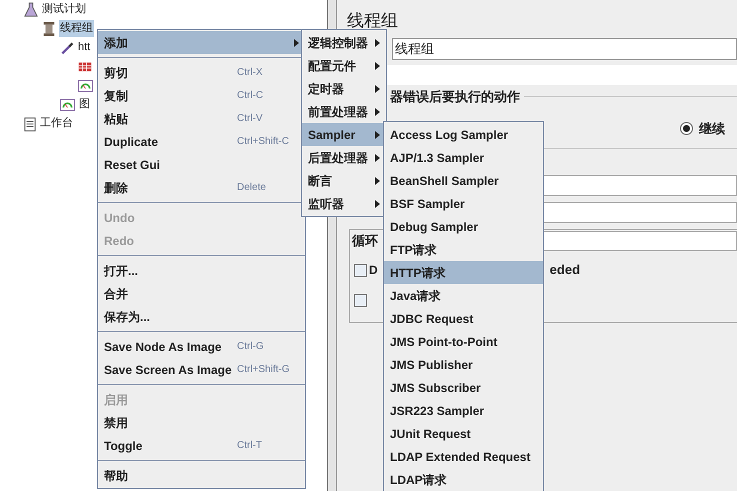 Image resolution: width=737 pixels, height=491 pixels. Describe the element at coordinates (463, 295) in the screenshot. I see `menu-item: Java请求` at that location.